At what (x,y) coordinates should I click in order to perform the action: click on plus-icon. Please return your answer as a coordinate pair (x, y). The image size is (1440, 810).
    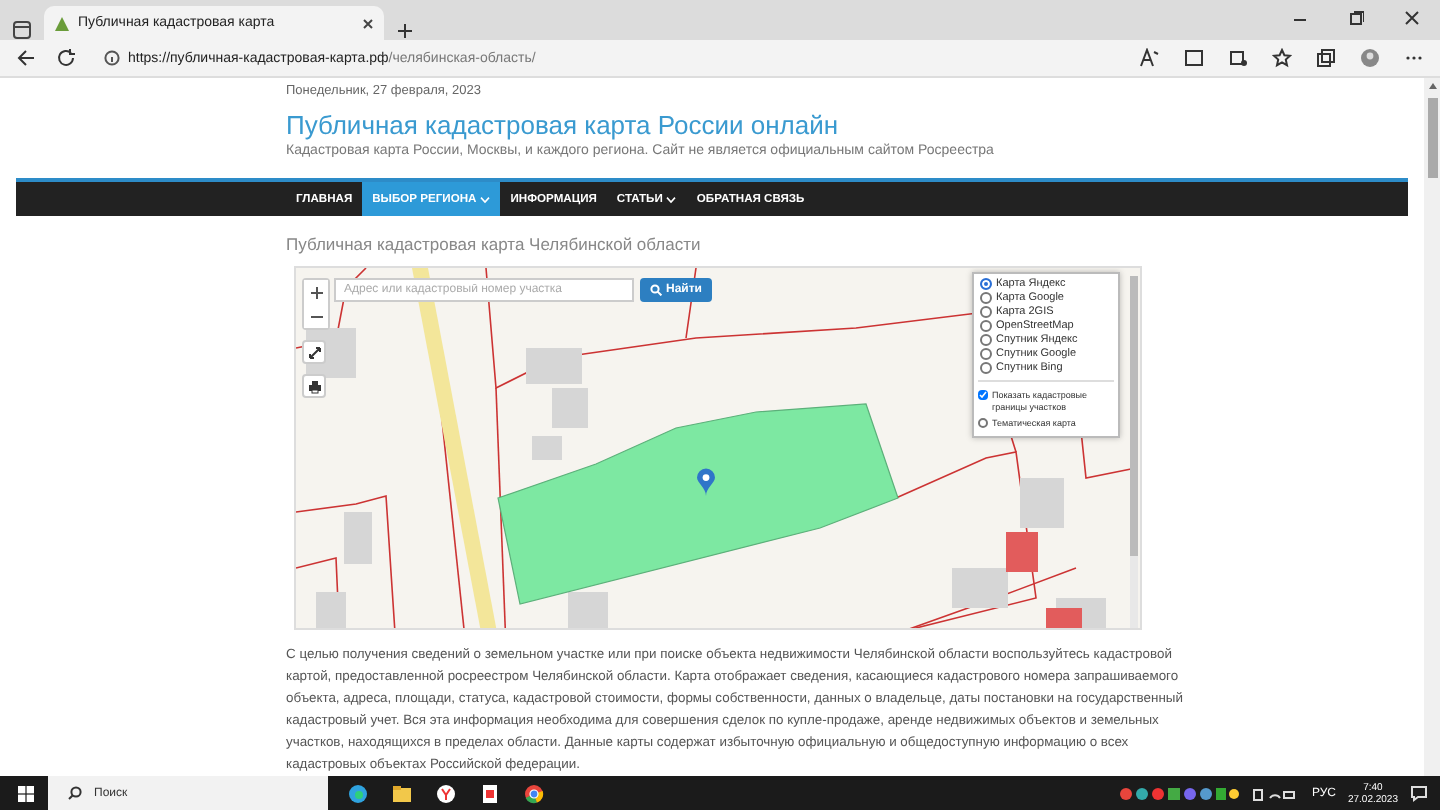
    Looking at the image, I should click on (316, 292).